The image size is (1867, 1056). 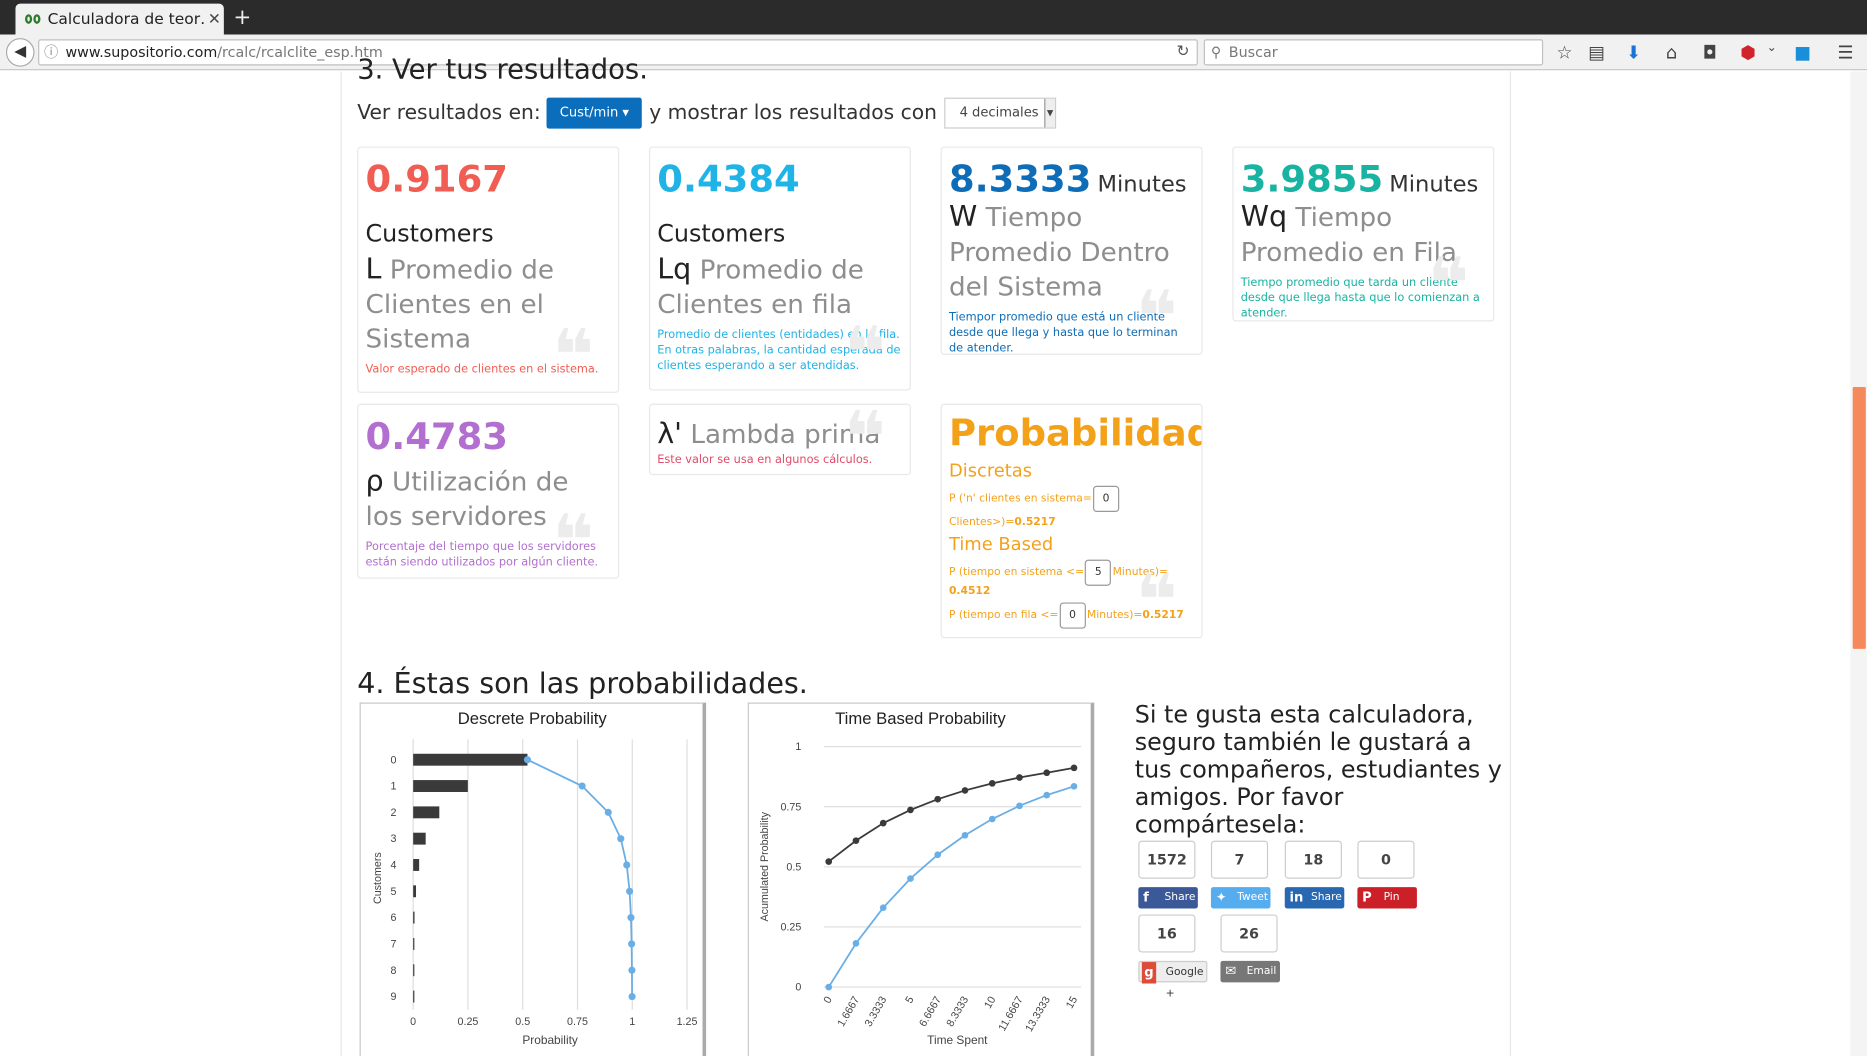 I want to click on skype-icon: ■, so click(x=1803, y=52).